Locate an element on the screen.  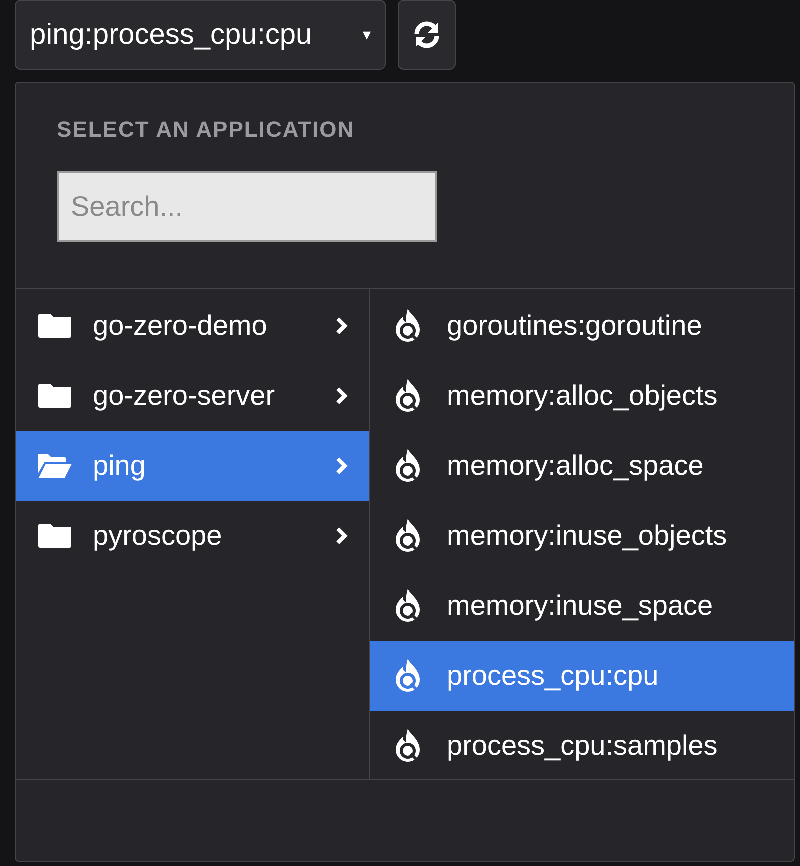
application-item: go-zero-server is located at coordinates (192, 396).